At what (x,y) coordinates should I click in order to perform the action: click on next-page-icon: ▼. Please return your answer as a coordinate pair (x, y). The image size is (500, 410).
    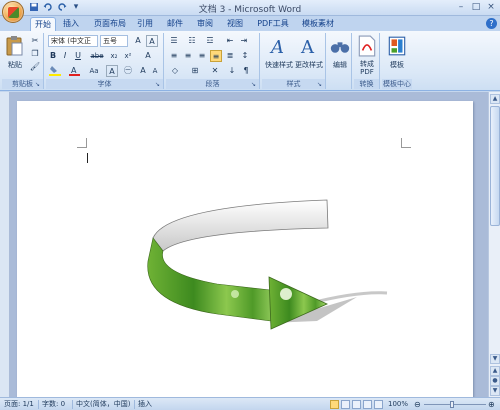
    Looking at the image, I should click on (495, 391).